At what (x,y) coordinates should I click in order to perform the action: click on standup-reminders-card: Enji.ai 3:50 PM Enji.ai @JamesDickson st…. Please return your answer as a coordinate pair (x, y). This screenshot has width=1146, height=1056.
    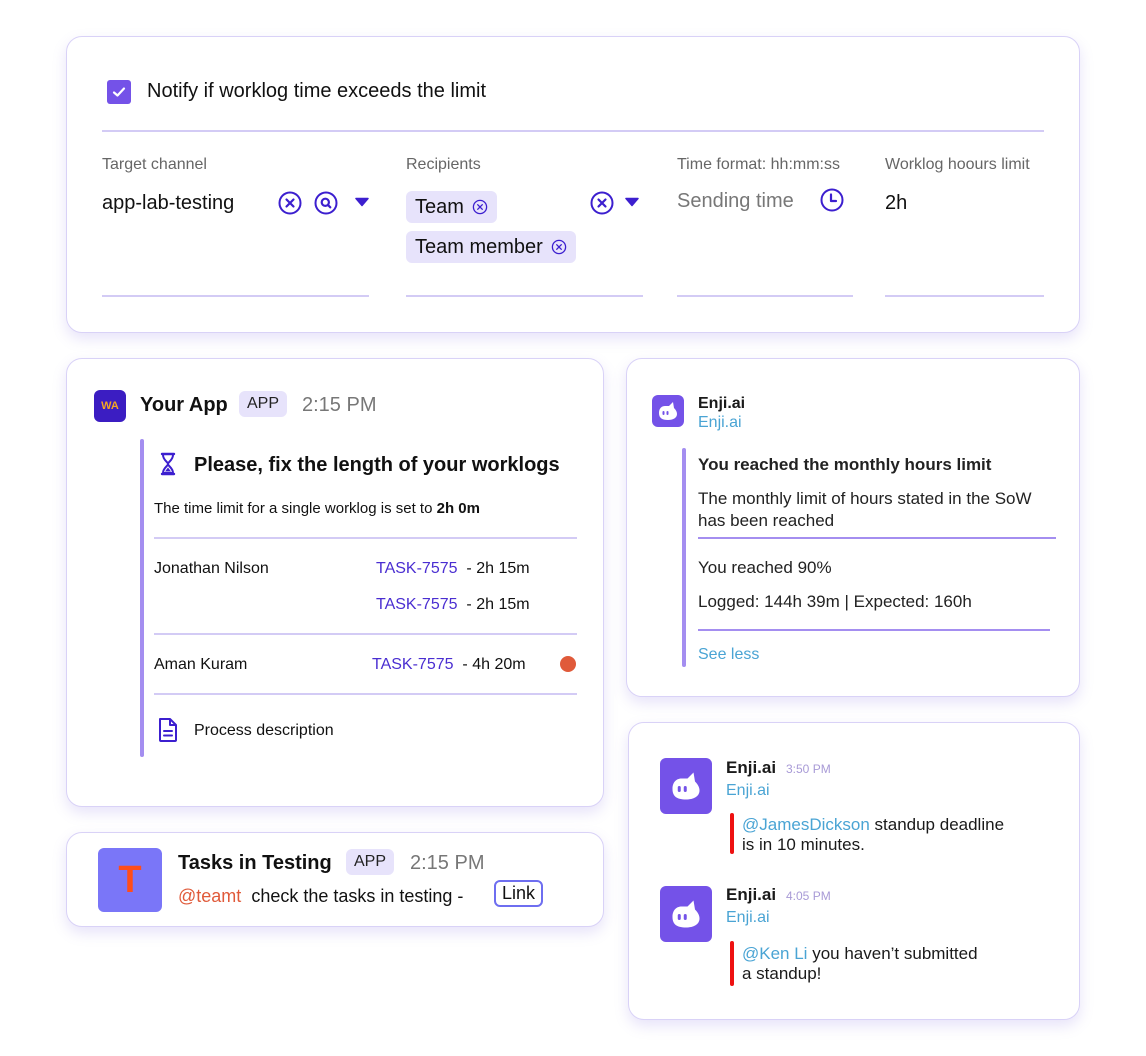
    Looking at the image, I should click on (854, 871).